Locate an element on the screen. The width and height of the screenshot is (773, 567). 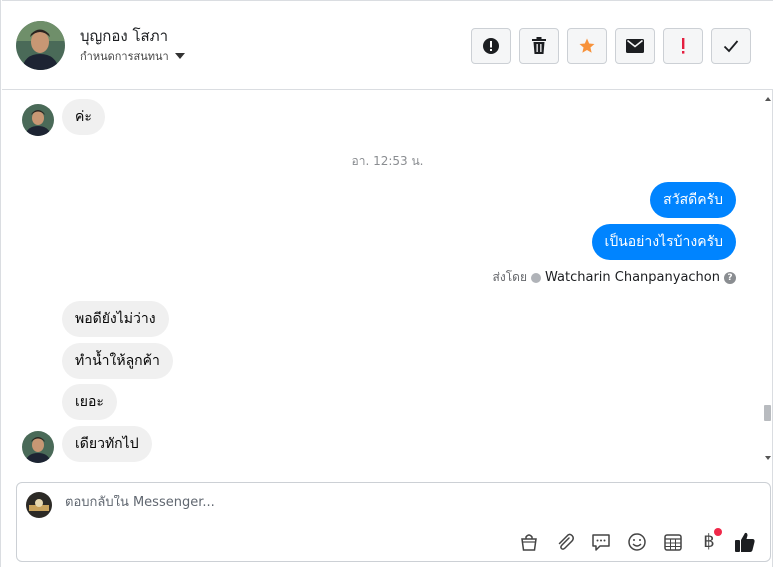
red-exclamation-icon is located at coordinates (683, 46).